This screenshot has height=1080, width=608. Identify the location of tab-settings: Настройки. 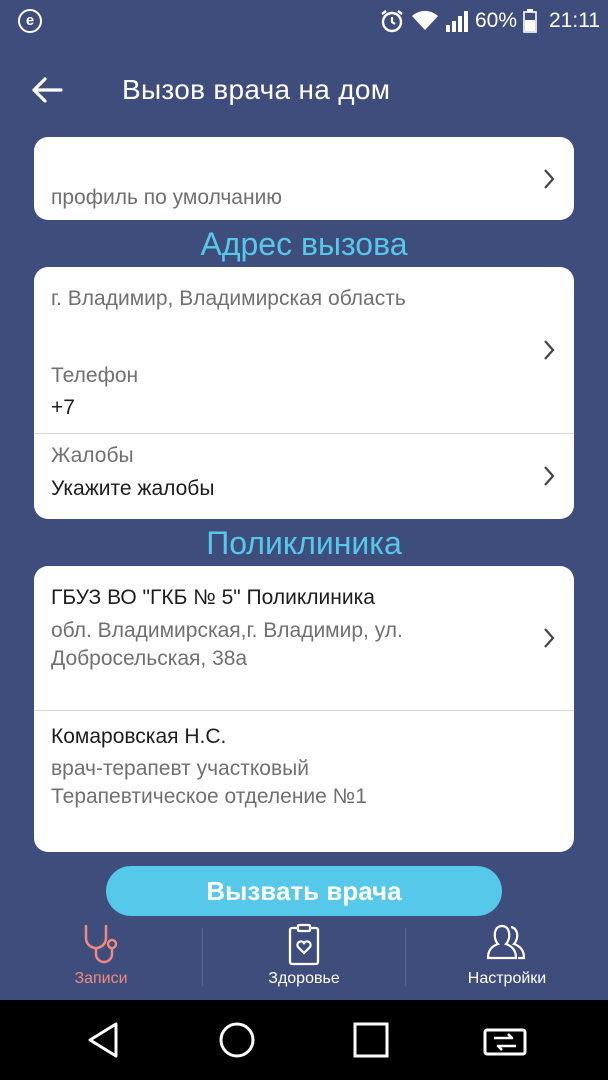
(507, 959).